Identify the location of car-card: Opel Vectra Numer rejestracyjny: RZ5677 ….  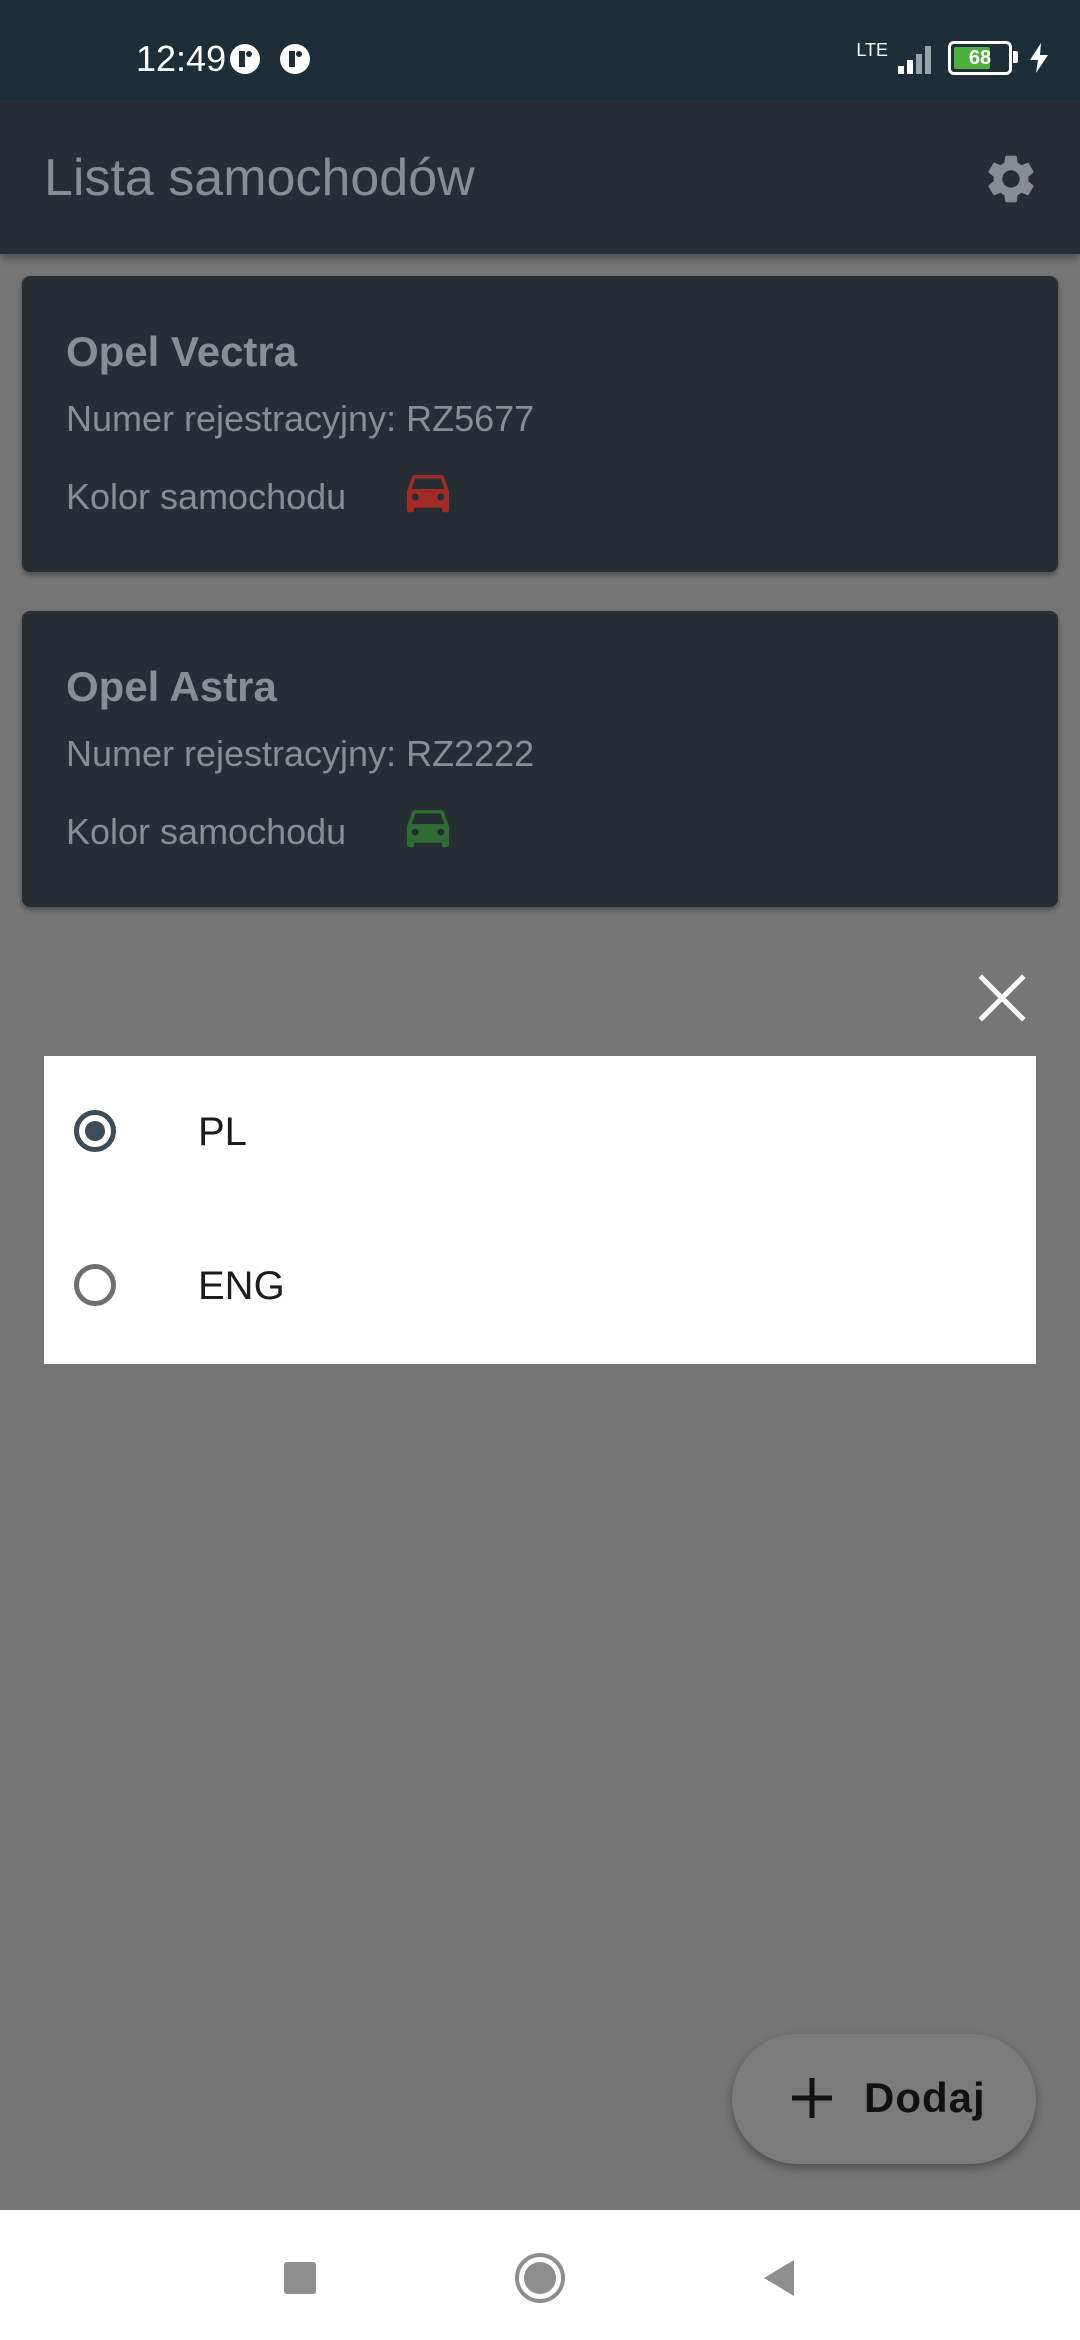
(540, 424).